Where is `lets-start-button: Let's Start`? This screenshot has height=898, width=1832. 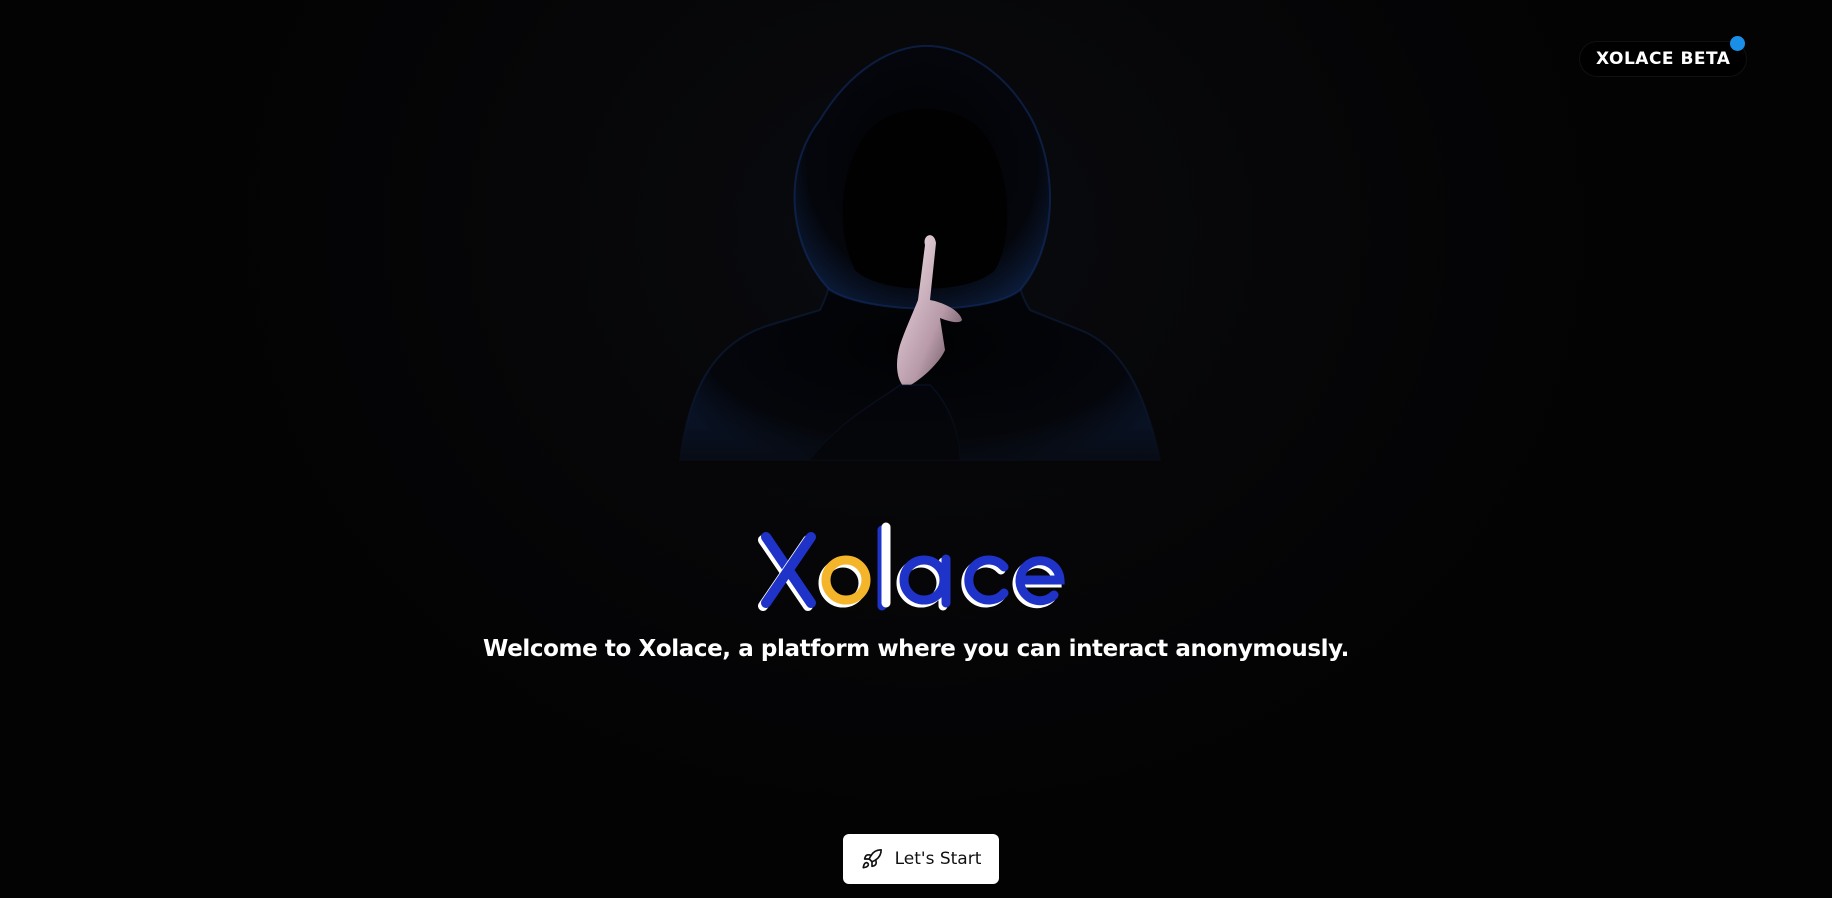
lets-start-button: Let's Start is located at coordinates (921, 859).